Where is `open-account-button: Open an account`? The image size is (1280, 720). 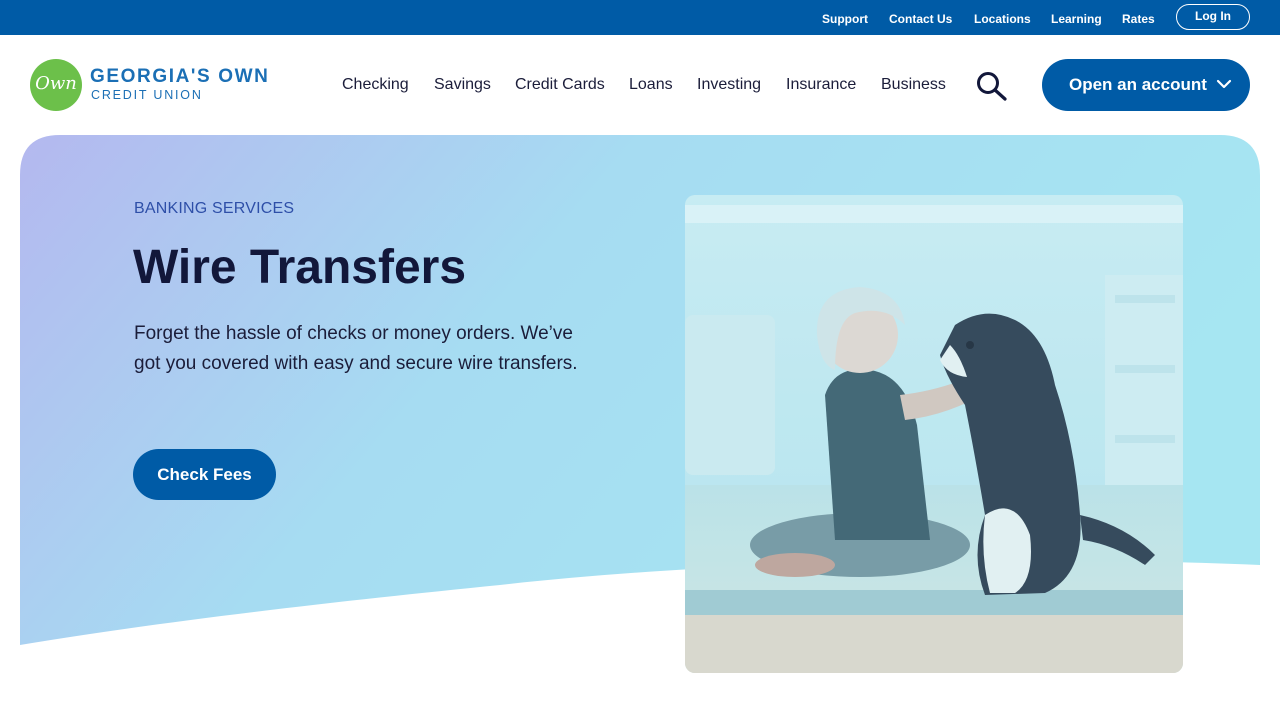
open-account-button: Open an account is located at coordinates (1146, 85).